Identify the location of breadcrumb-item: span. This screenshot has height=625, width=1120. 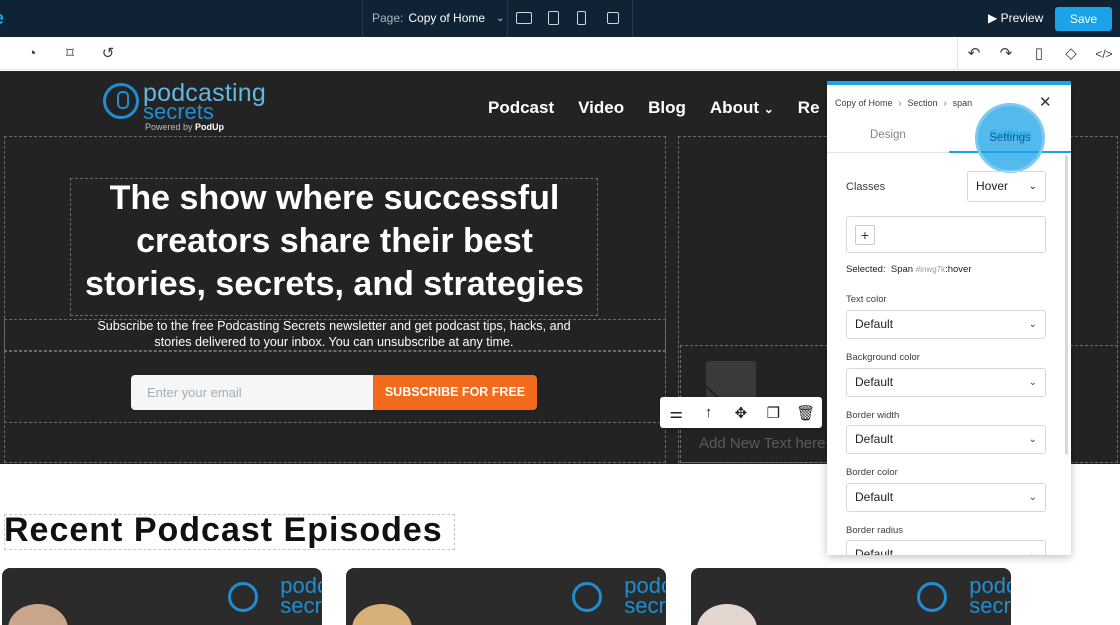
(963, 103).